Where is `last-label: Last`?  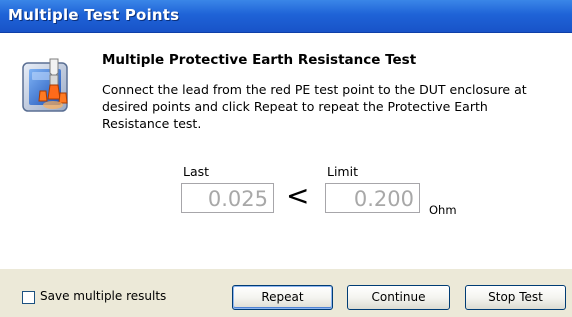 last-label: Last is located at coordinates (196, 171).